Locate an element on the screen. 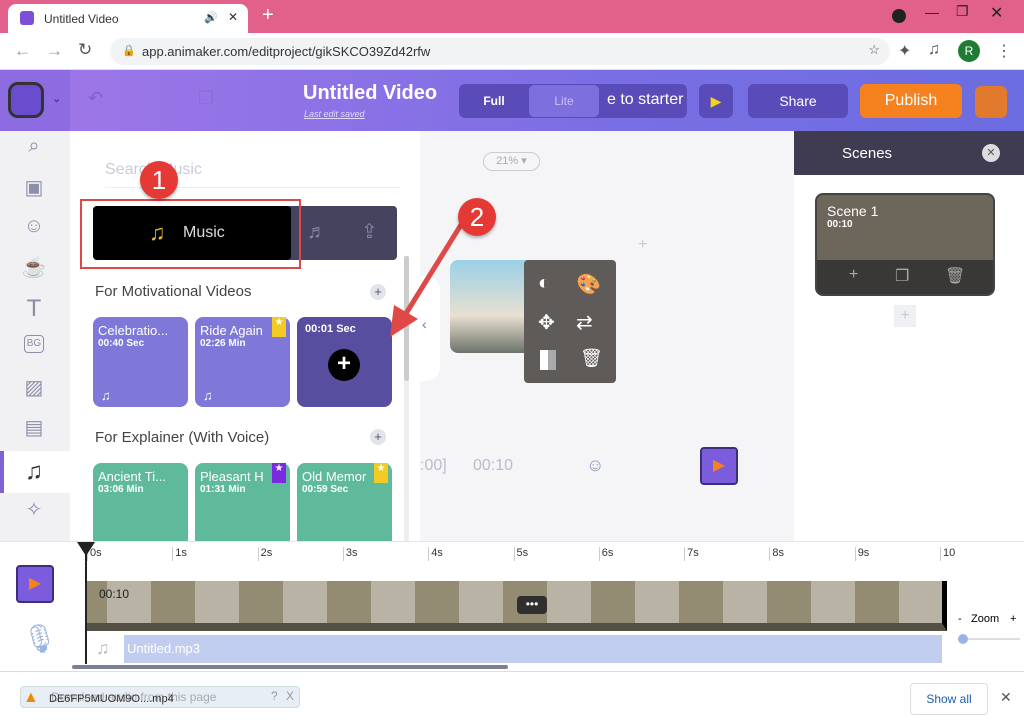 This screenshot has width=1024, height=728. show-all-button: Show all is located at coordinates (949, 699).